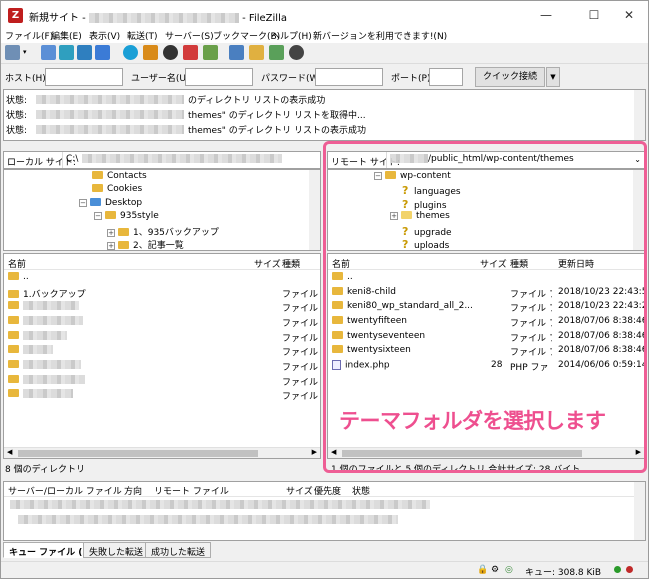  Describe the element at coordinates (431, 191) in the screenshot. I see `remote-tree-item: ? languages` at that location.